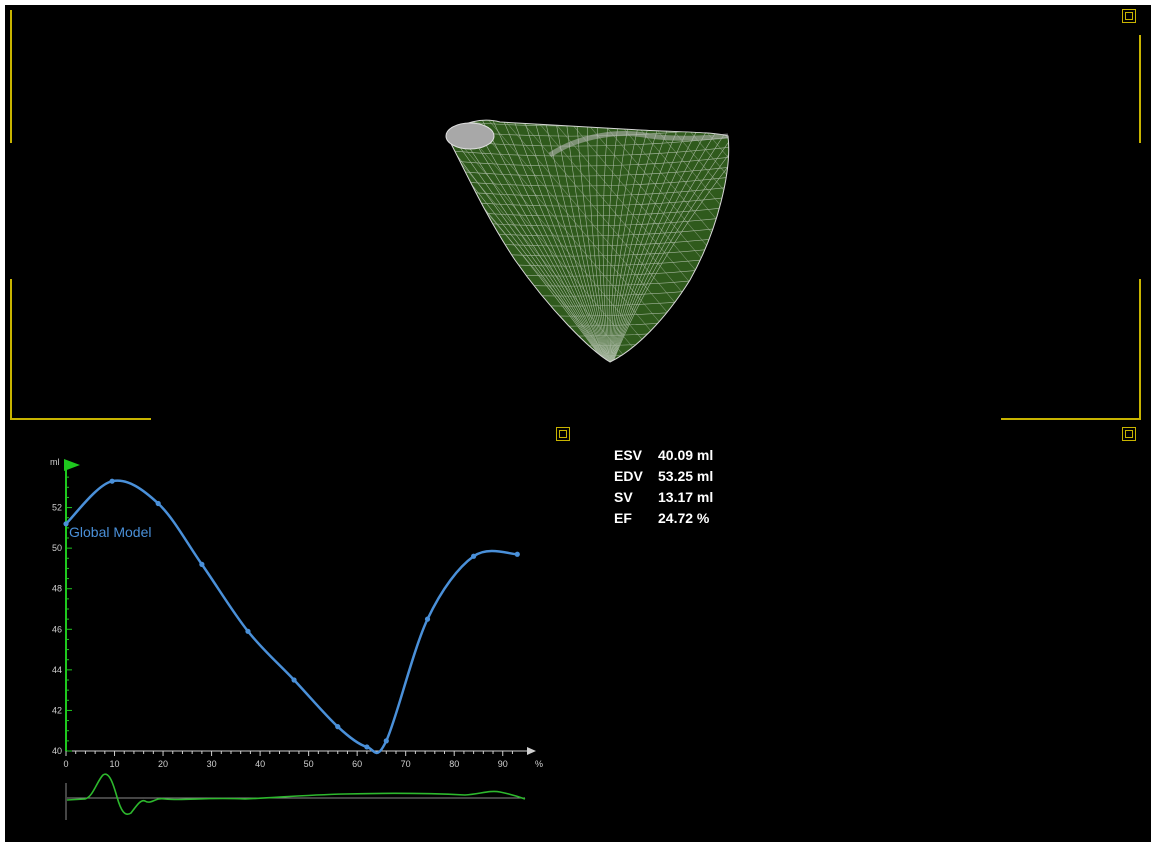  What do you see at coordinates (1129, 16) in the screenshot?
I see `maximize-3d-view-button` at bounding box center [1129, 16].